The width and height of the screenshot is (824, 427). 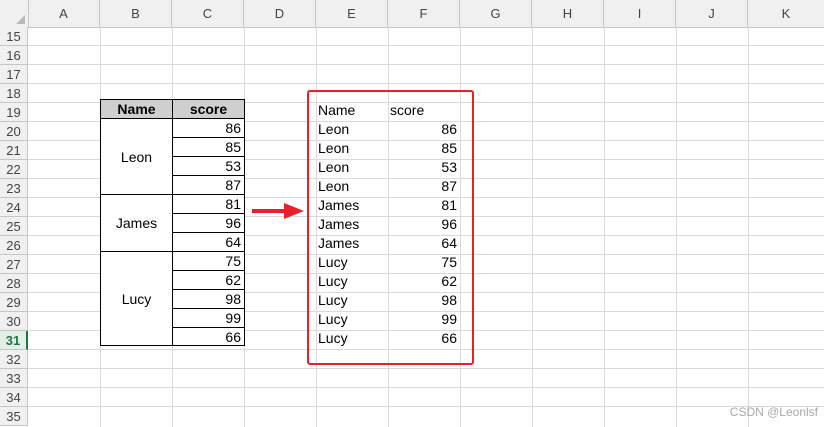 I want to click on row-header: 35, so click(x=14, y=416).